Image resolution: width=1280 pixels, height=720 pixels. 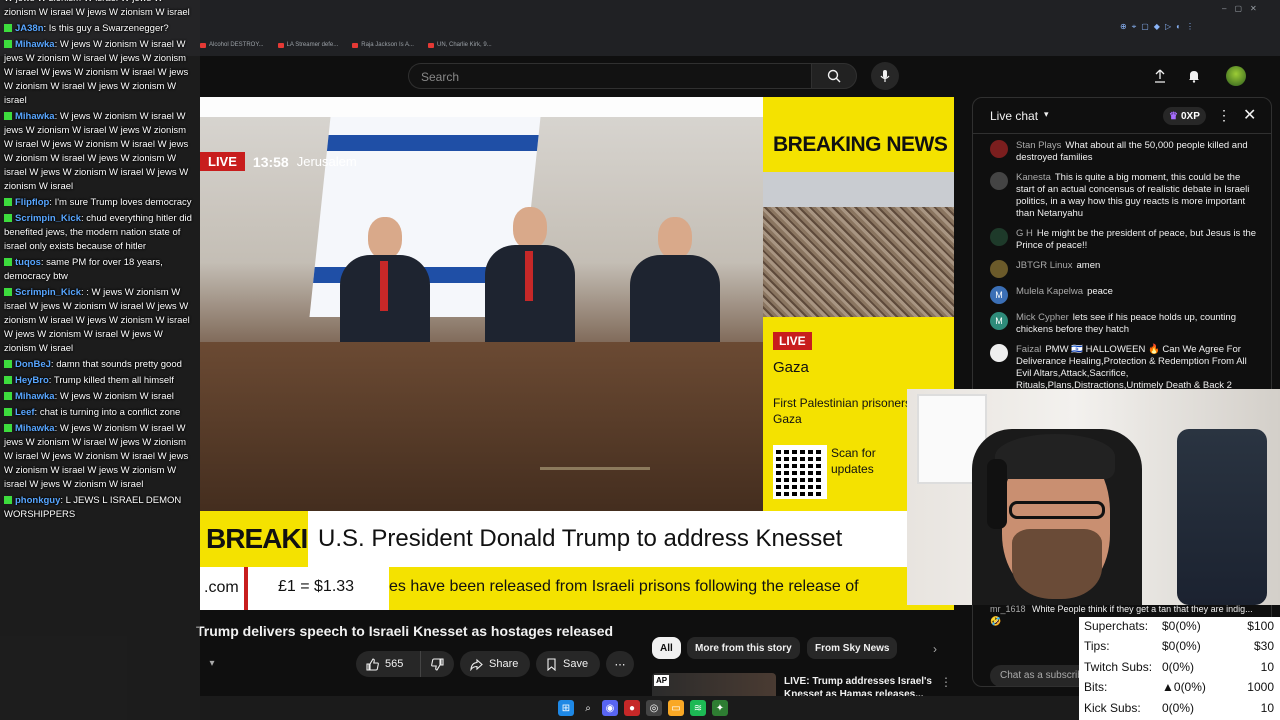 I want to click on chrome-icon: ◎, so click(x=654, y=708).